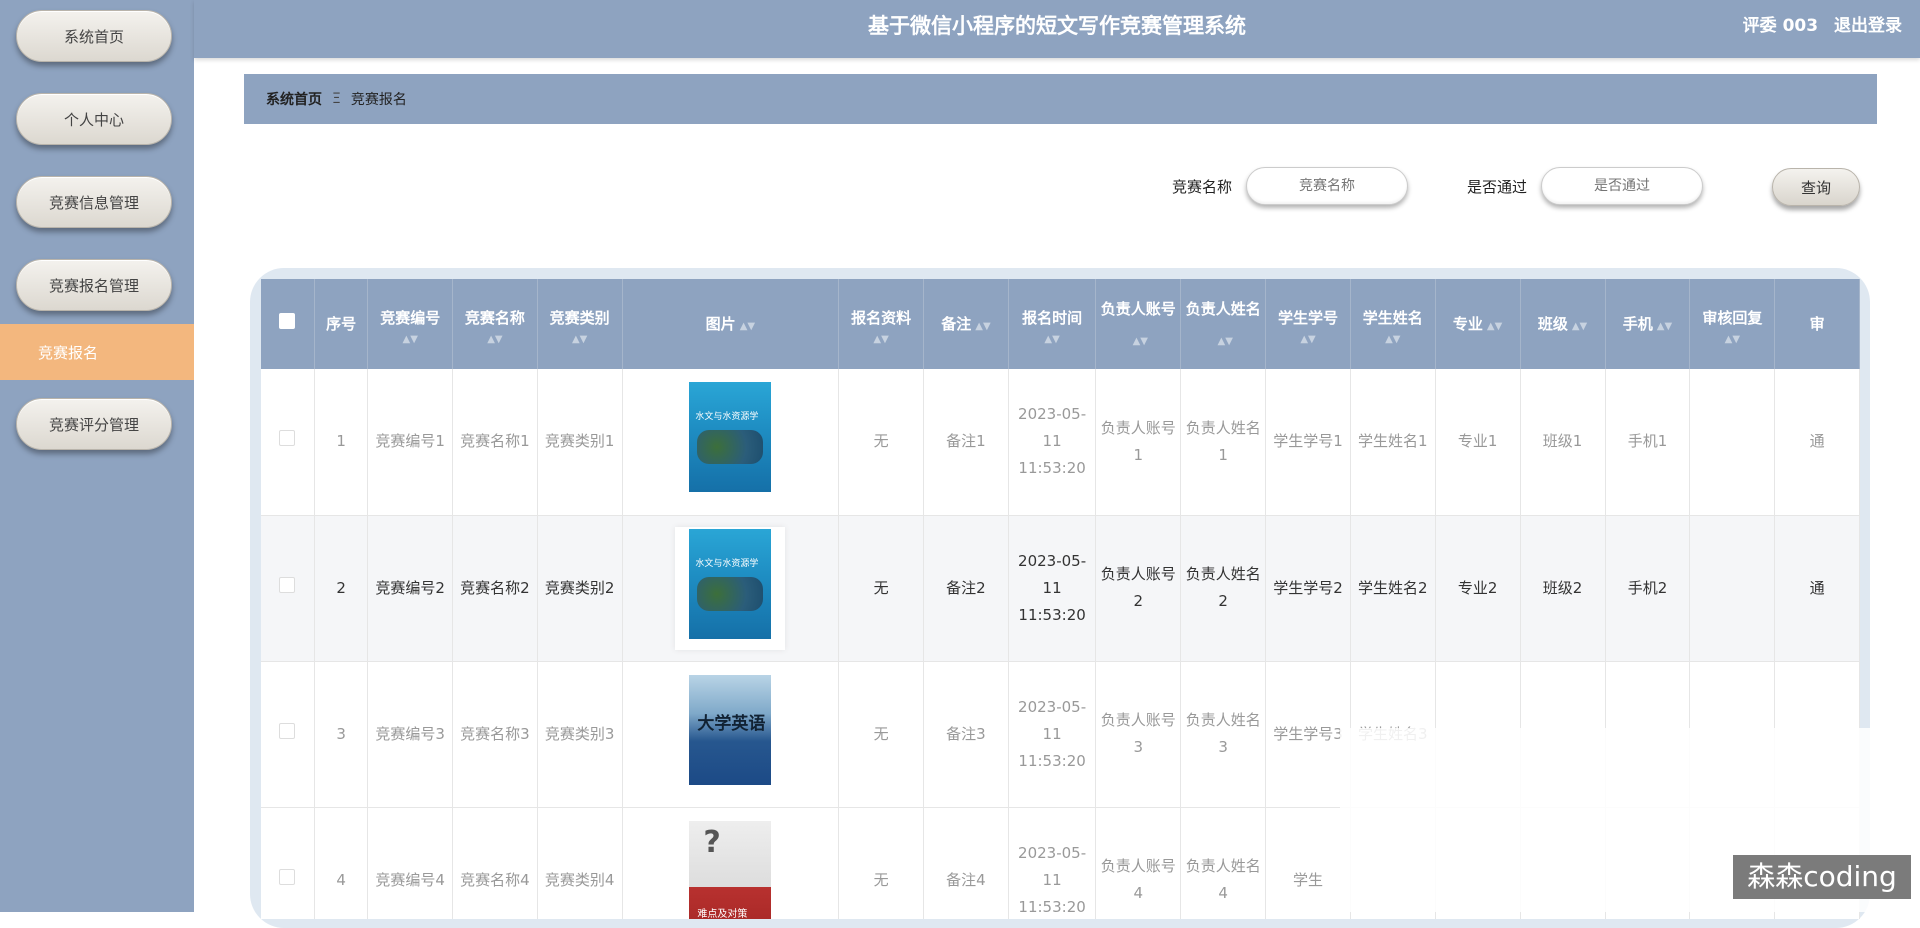  I want to click on book-cover-image: ? 难点及对策, so click(730, 869).